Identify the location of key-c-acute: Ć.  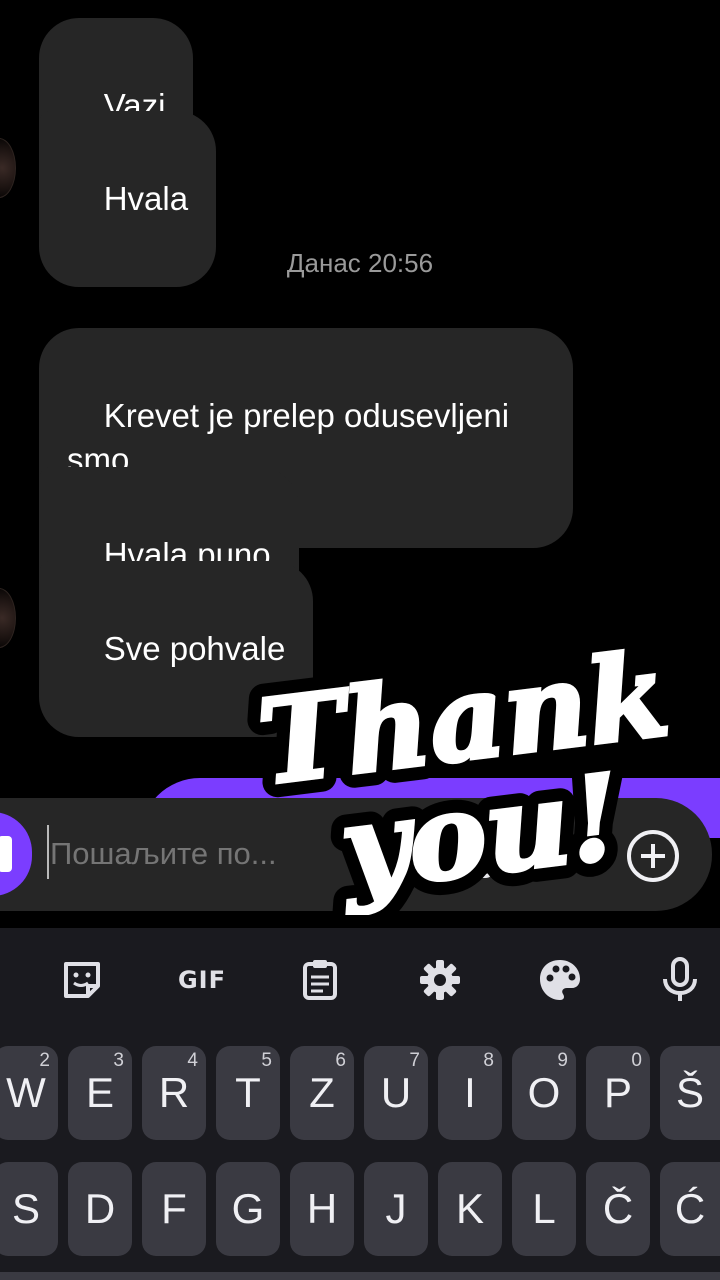
(690, 1209).